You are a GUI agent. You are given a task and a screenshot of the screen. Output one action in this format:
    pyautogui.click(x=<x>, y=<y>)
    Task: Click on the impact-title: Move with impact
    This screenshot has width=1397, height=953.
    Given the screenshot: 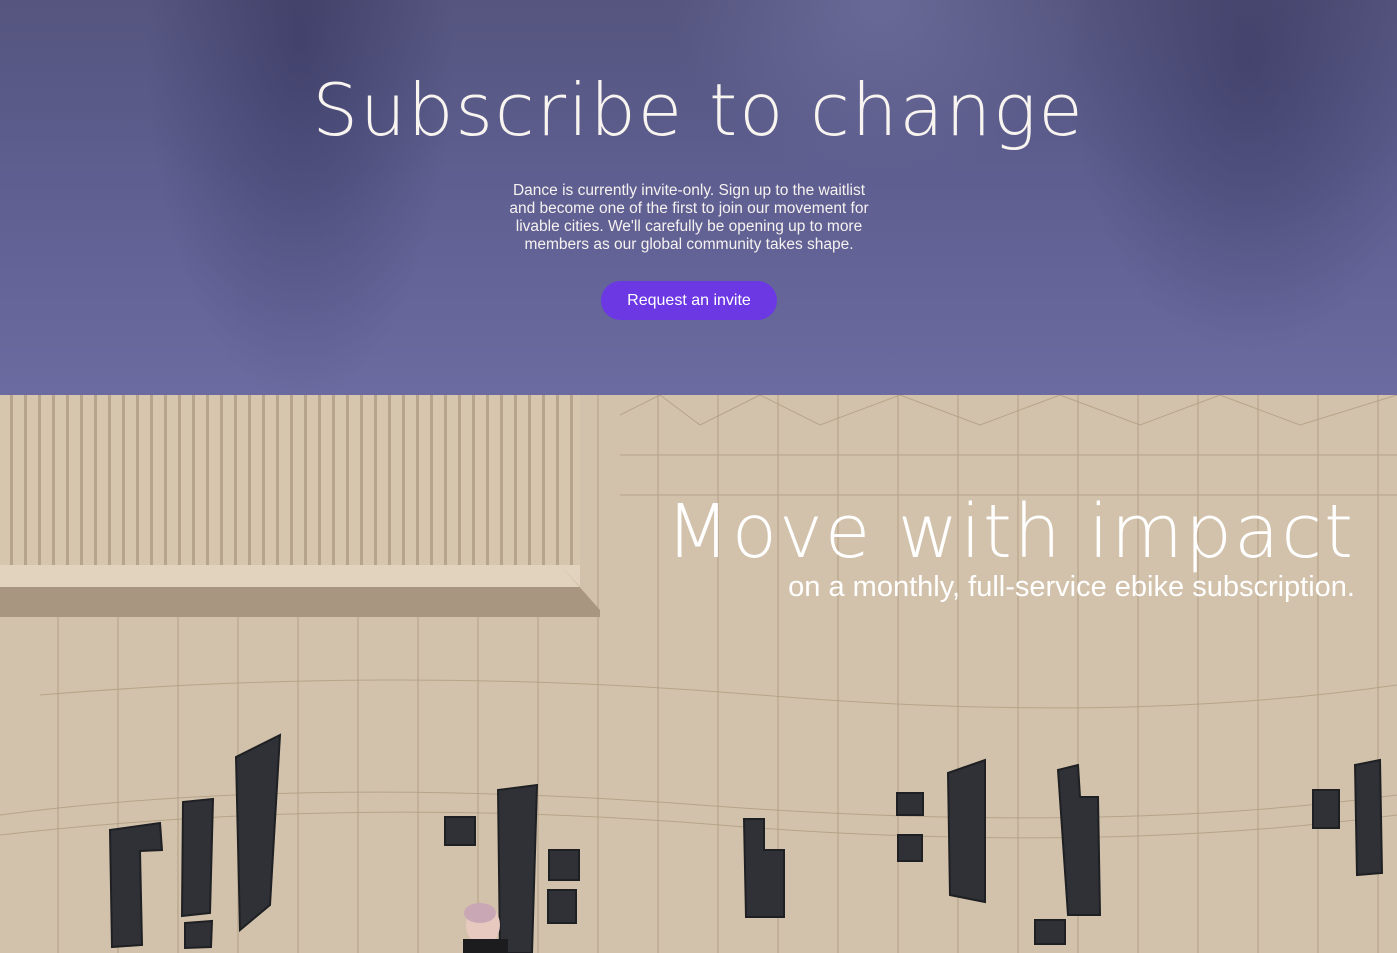 What is the action you would take?
    pyautogui.click(x=1010, y=532)
    